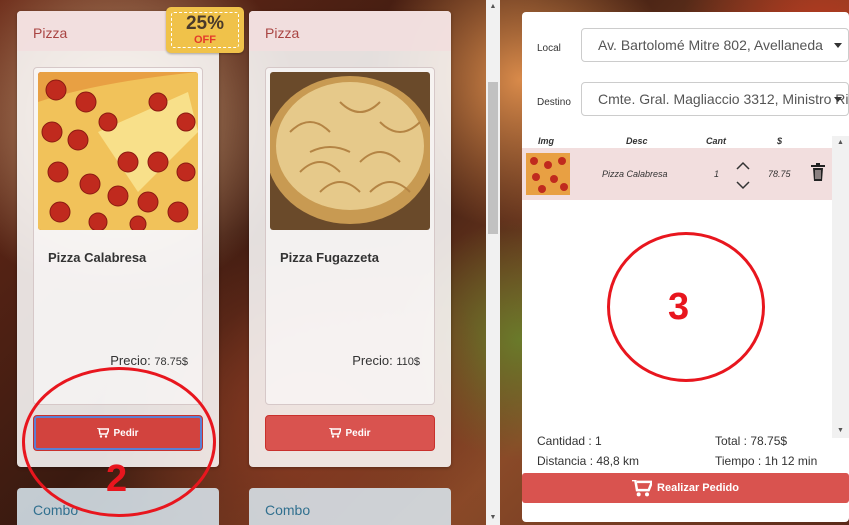 This screenshot has width=849, height=525. What do you see at coordinates (97, 257) in the screenshot?
I see `product-name: Pizza Calabresa` at bounding box center [97, 257].